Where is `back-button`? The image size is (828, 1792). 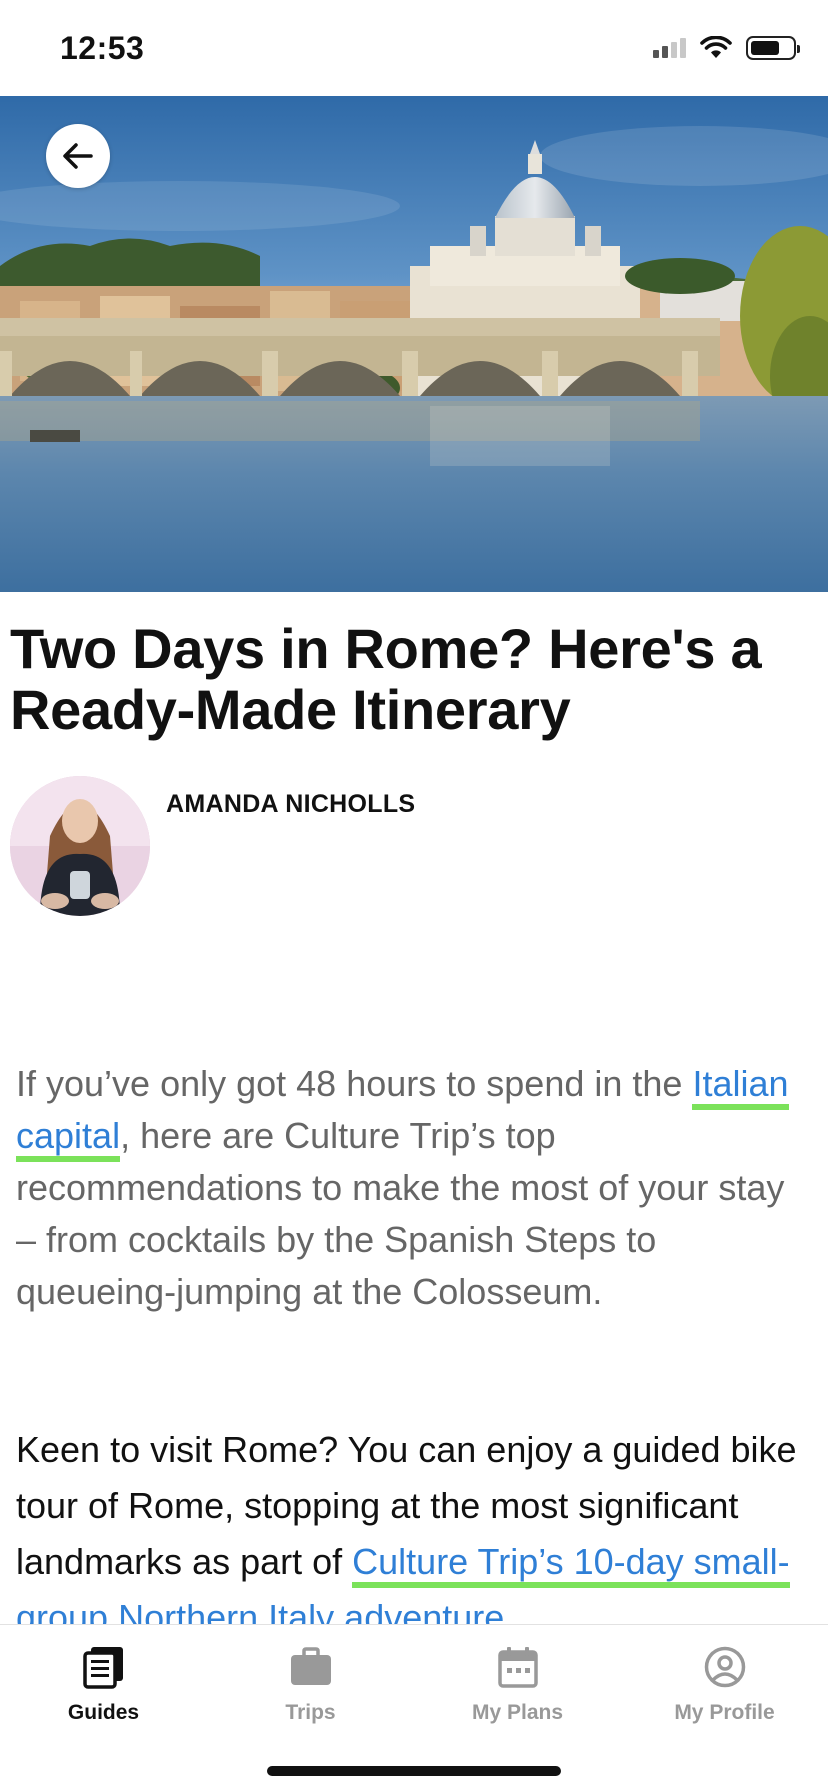 back-button is located at coordinates (78, 156).